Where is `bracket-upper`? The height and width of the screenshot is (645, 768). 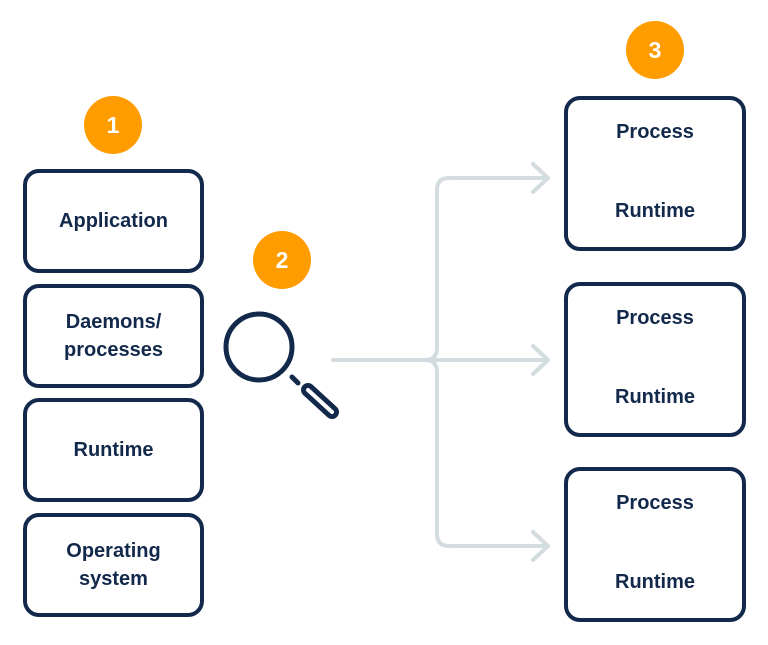 bracket-upper is located at coordinates (486, 269).